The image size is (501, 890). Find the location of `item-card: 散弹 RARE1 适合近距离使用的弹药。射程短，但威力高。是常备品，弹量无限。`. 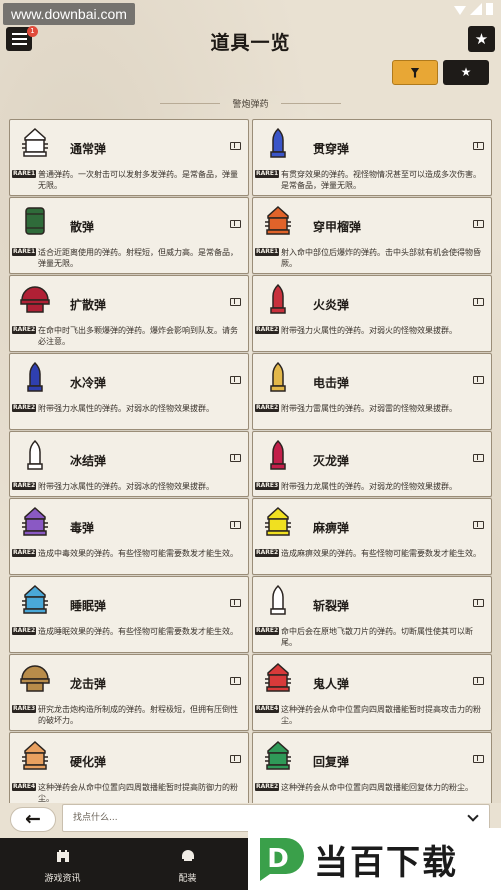

item-card: 散弹 RARE1 适合近距离使用的弹药。射程短，但威力高。是常备品，弹量无限。 is located at coordinates (129, 235).